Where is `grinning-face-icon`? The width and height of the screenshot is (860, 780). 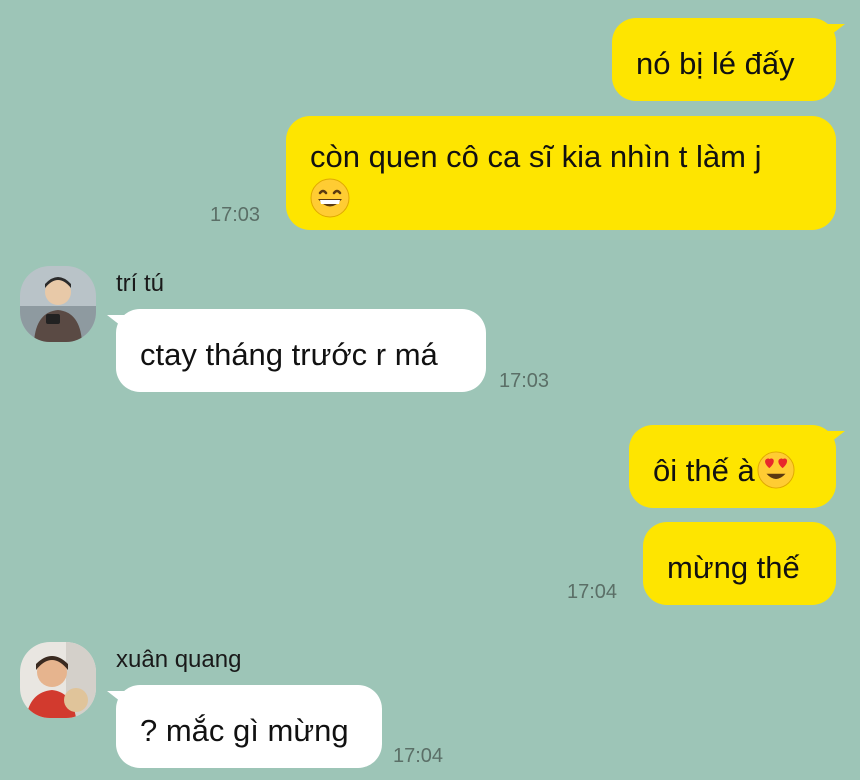 grinning-face-icon is located at coordinates (330, 198).